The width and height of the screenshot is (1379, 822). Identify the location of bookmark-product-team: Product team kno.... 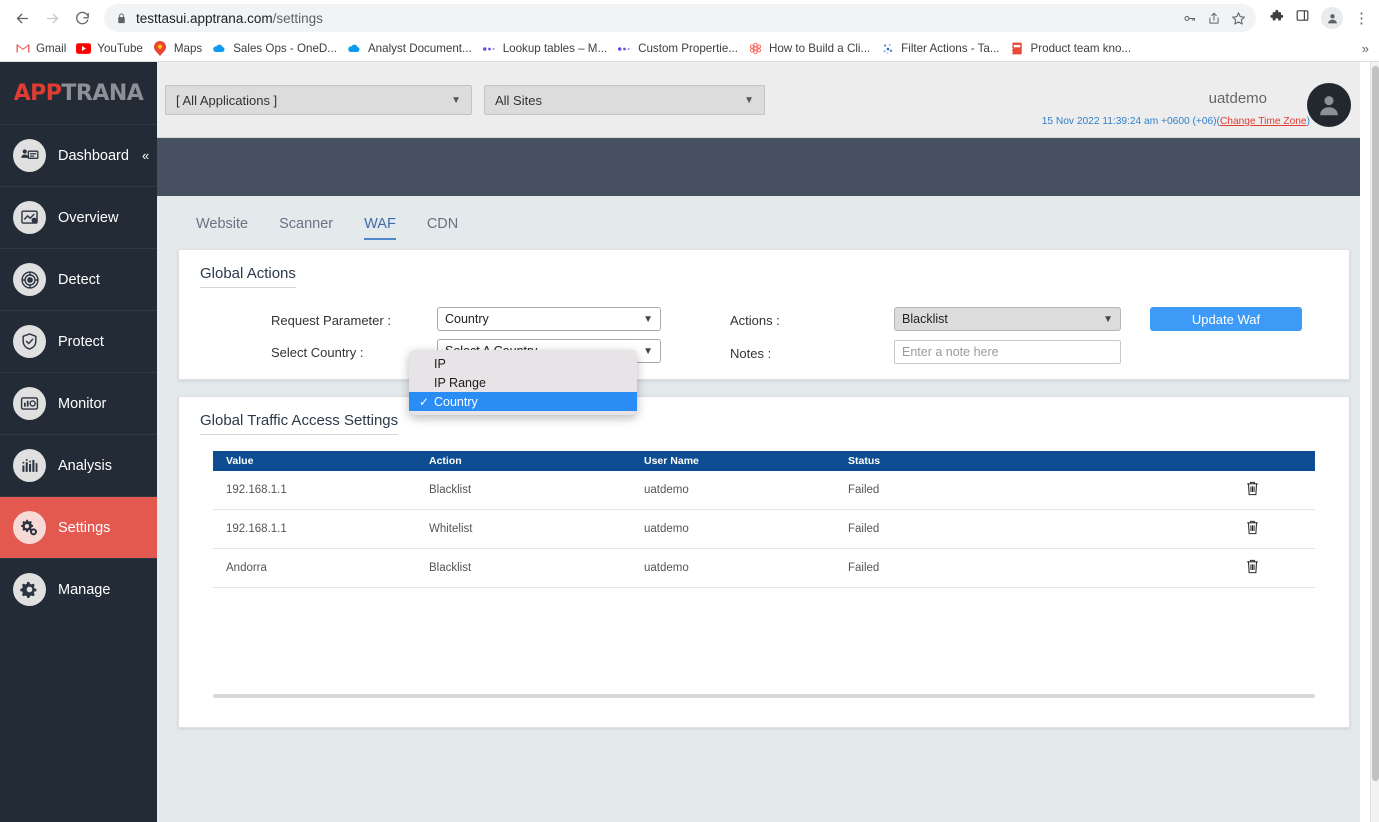
(1073, 48).